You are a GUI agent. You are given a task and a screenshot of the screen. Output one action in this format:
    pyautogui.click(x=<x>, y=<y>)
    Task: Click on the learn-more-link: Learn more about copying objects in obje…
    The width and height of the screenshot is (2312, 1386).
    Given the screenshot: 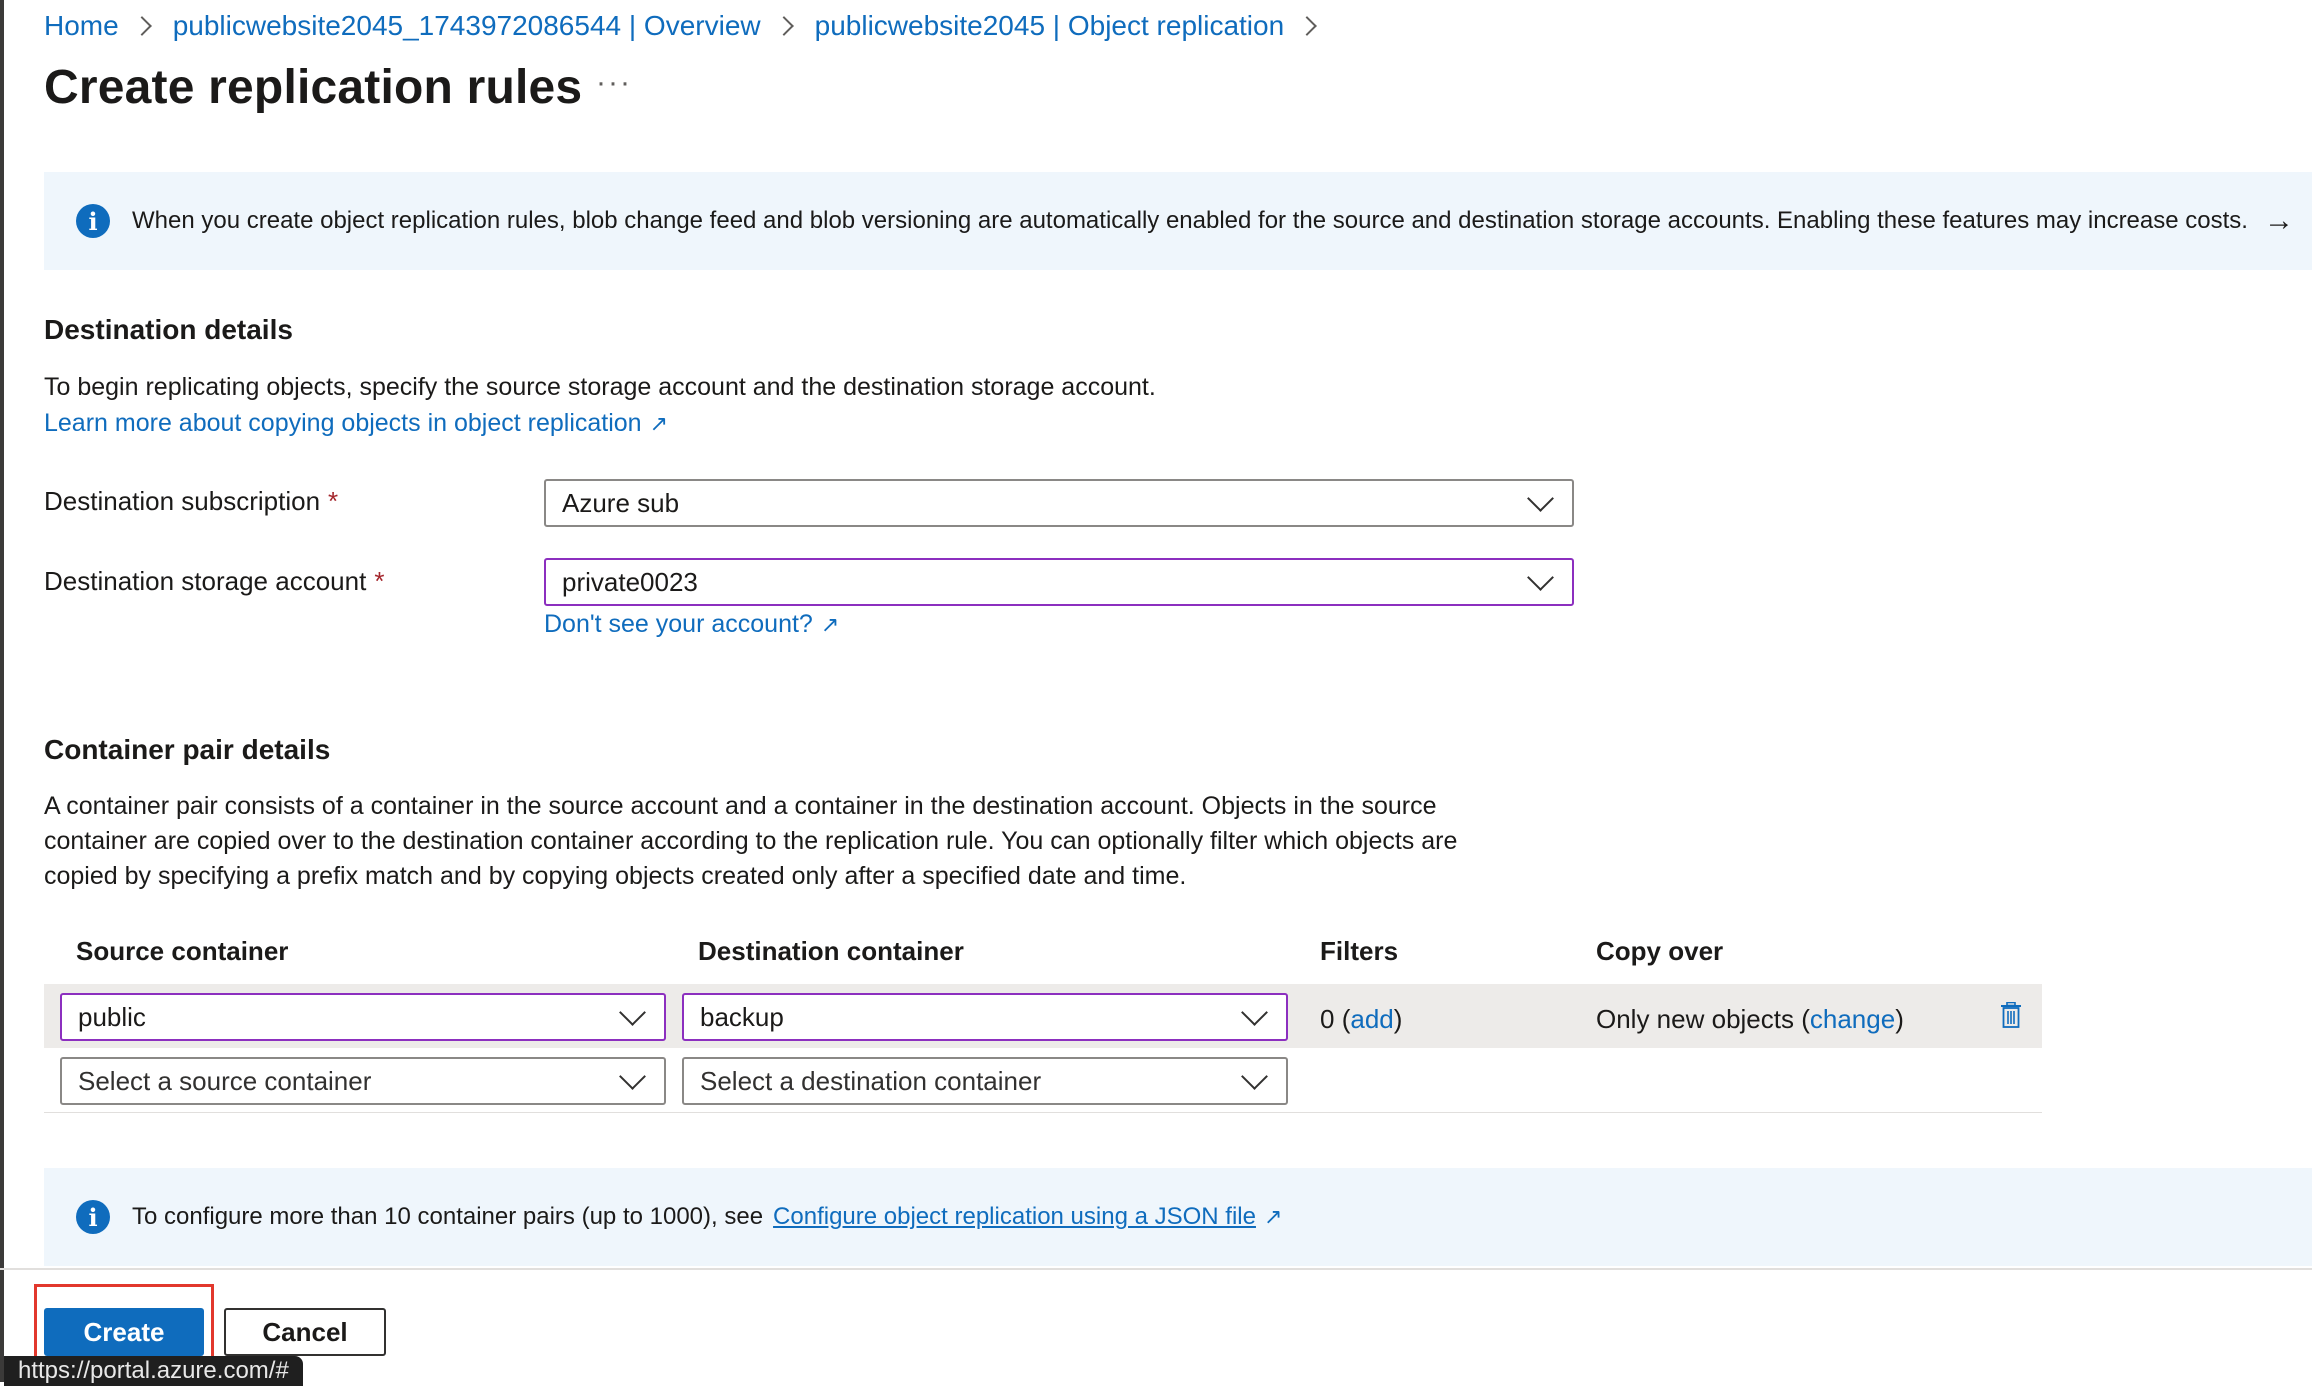 What is the action you would take?
    pyautogui.click(x=343, y=423)
    